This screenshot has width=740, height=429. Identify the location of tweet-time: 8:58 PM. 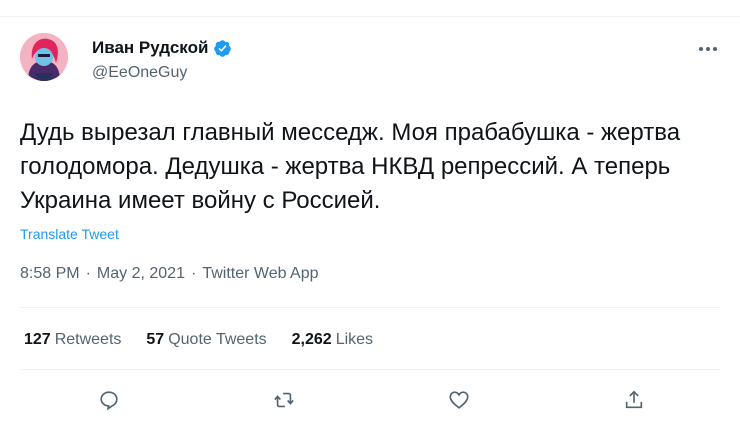
(50, 274).